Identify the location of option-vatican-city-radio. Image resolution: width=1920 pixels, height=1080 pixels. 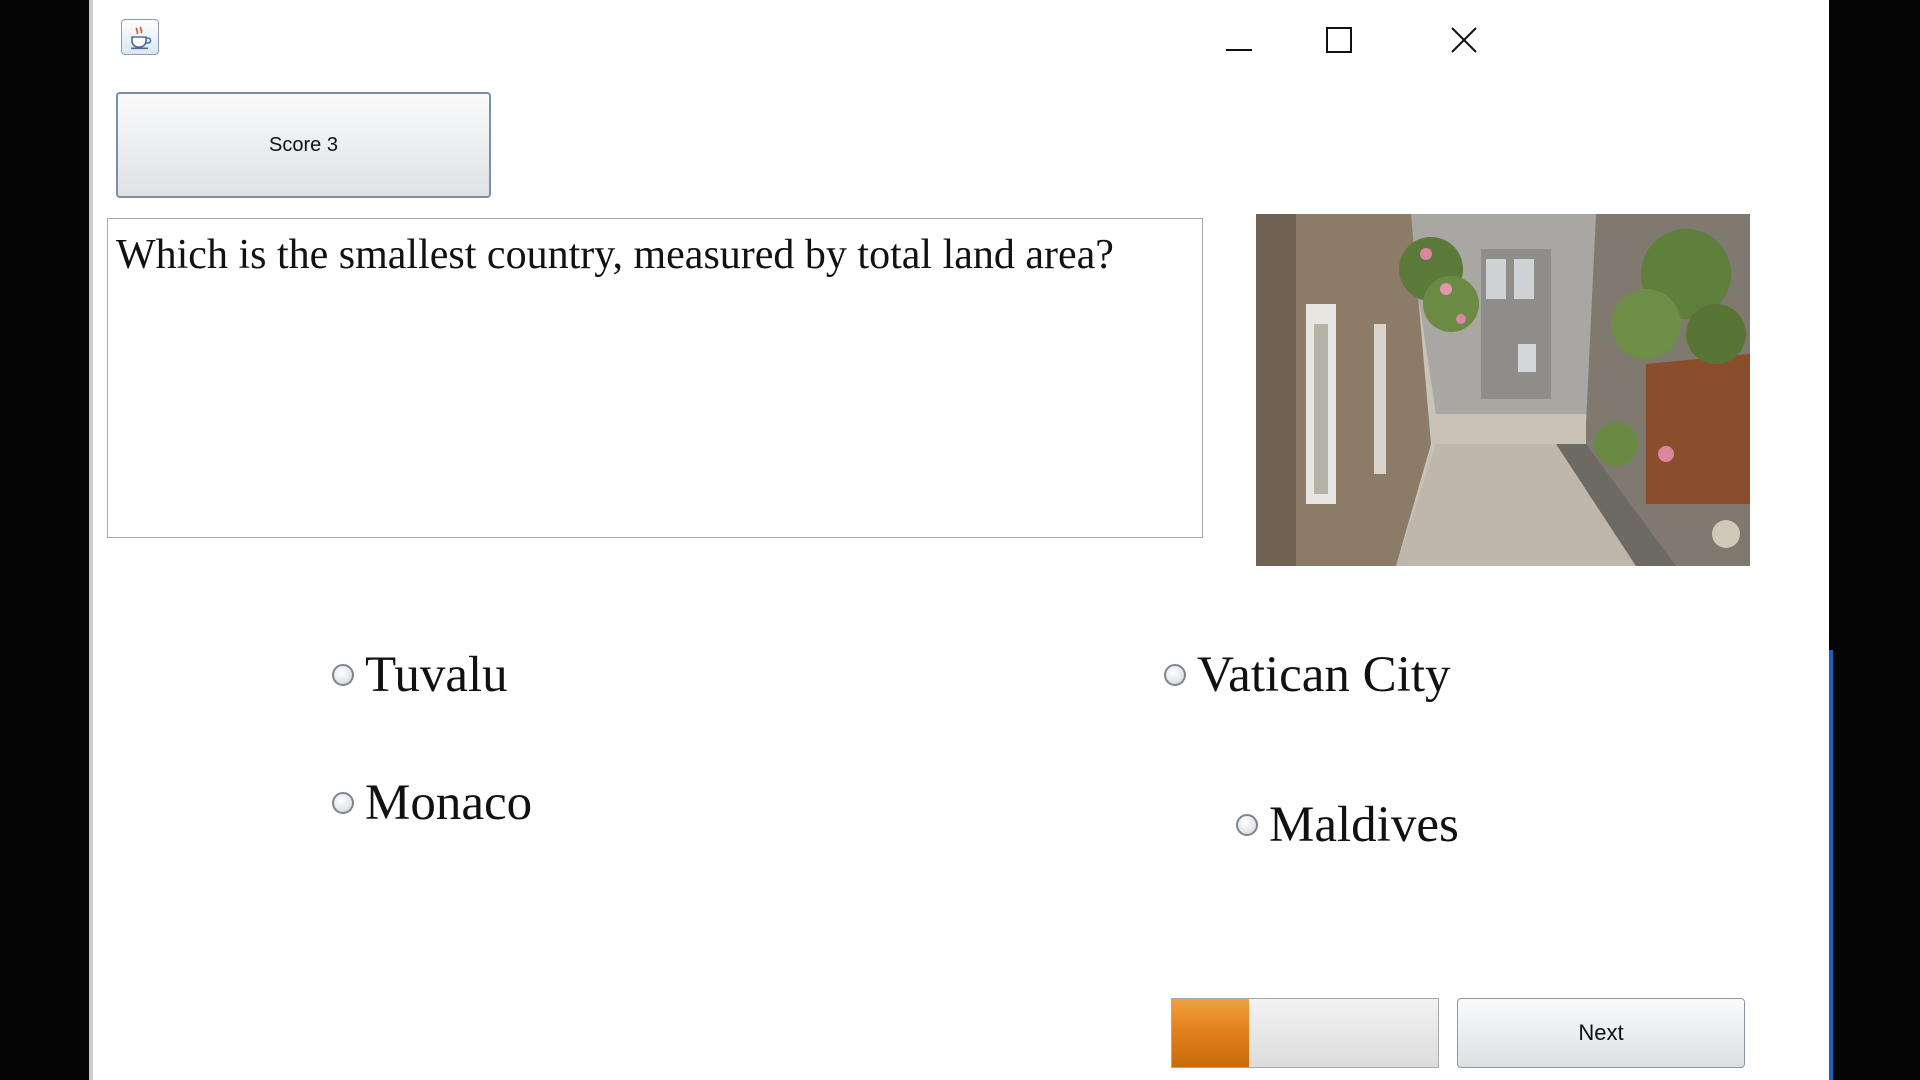
(1175, 675).